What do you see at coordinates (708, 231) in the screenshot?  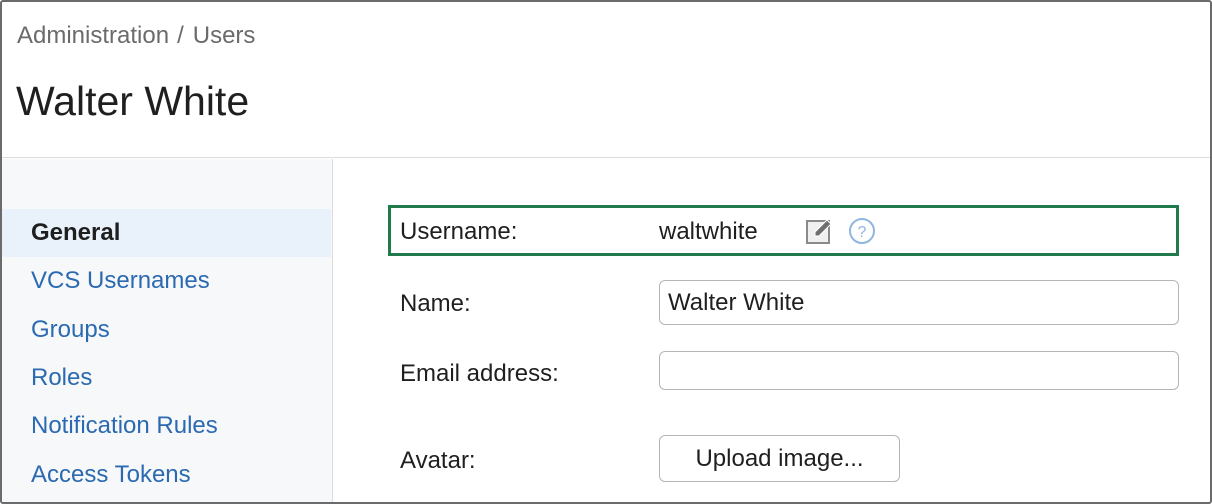 I see `username-value: waltwhite` at bounding box center [708, 231].